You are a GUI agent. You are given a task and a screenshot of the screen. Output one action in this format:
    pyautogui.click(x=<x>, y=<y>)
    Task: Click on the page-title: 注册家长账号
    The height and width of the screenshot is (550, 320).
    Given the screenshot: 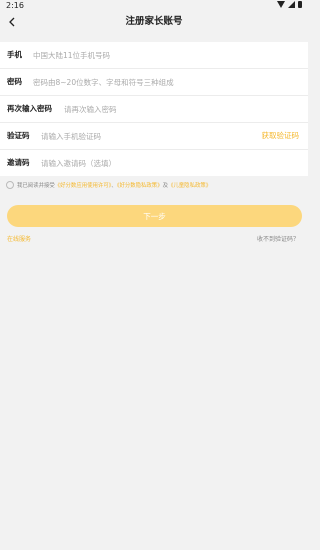 What is the action you would take?
    pyautogui.click(x=154, y=21)
    